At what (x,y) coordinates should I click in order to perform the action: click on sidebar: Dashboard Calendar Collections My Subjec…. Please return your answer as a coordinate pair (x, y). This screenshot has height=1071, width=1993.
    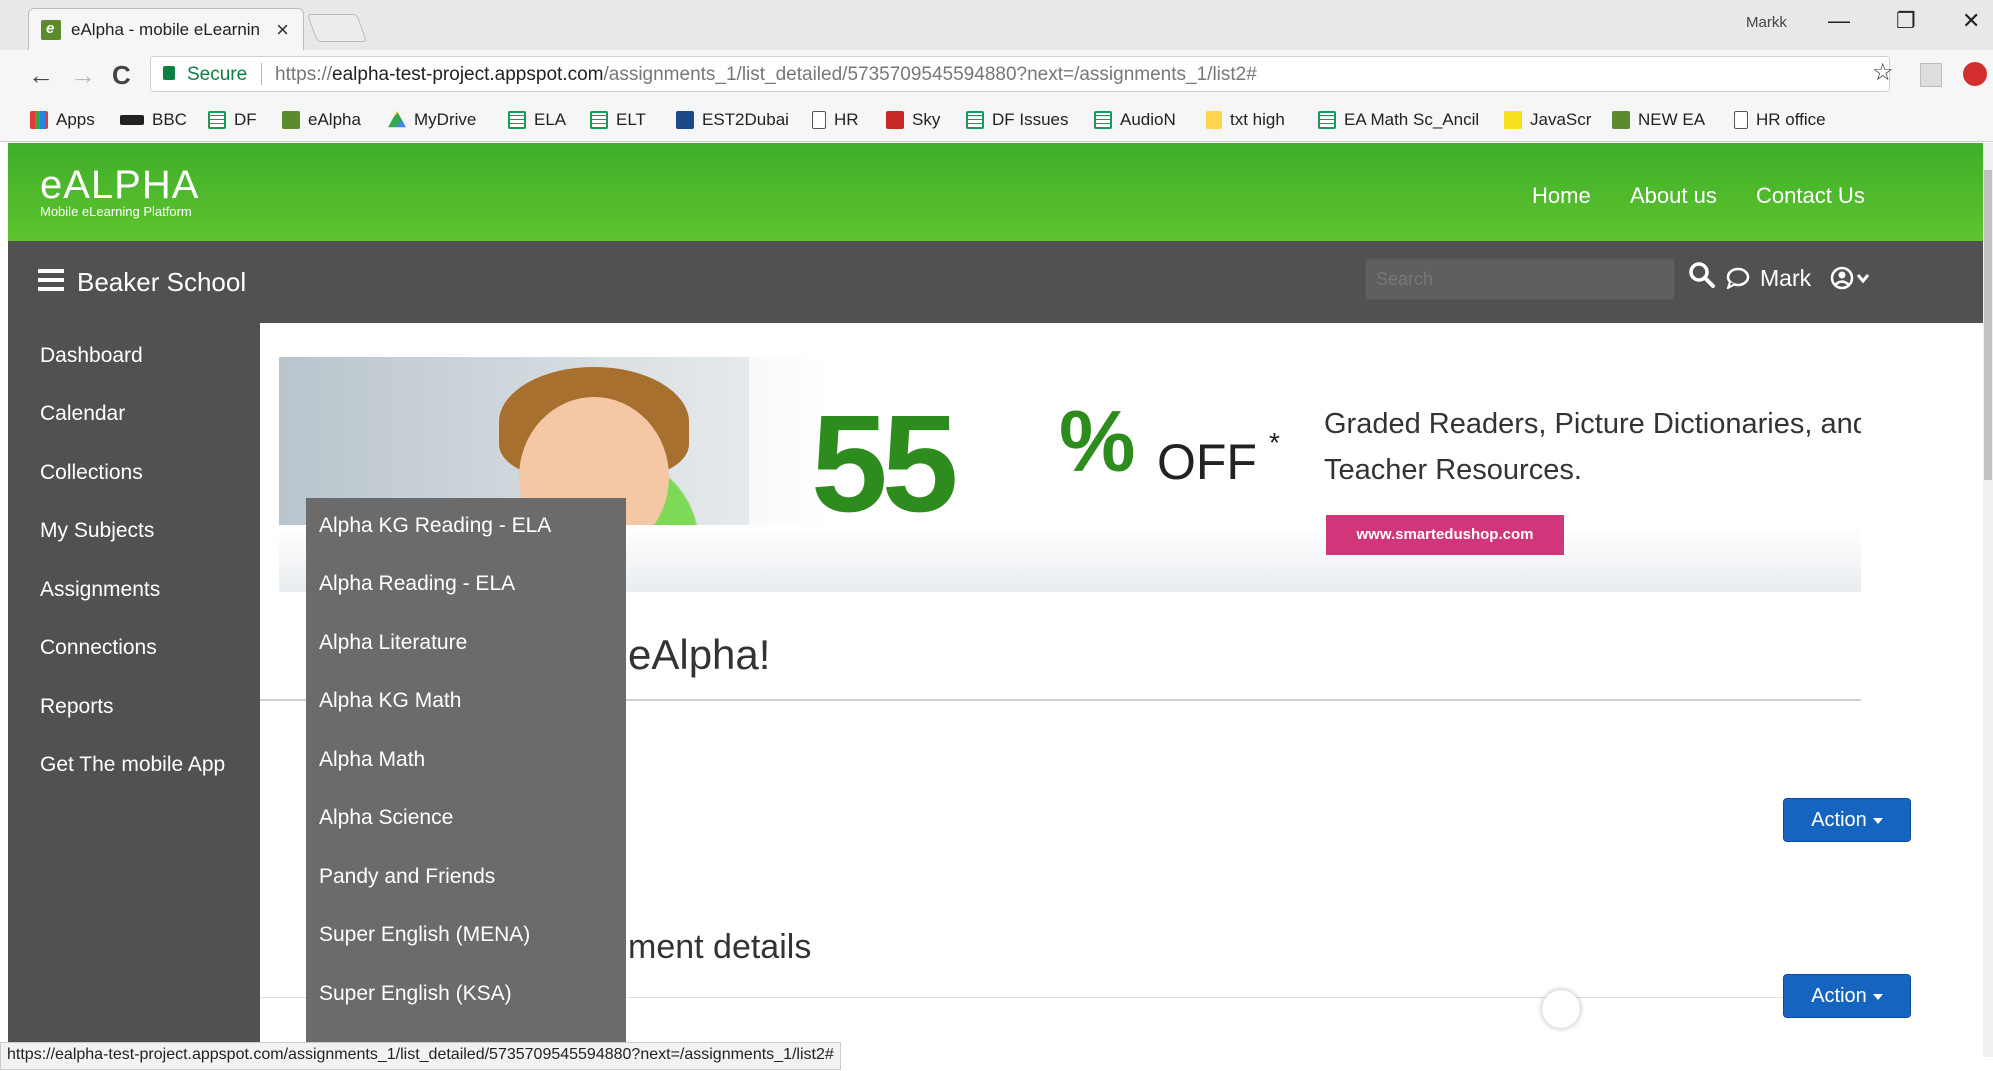
    Looking at the image, I should click on (134, 690).